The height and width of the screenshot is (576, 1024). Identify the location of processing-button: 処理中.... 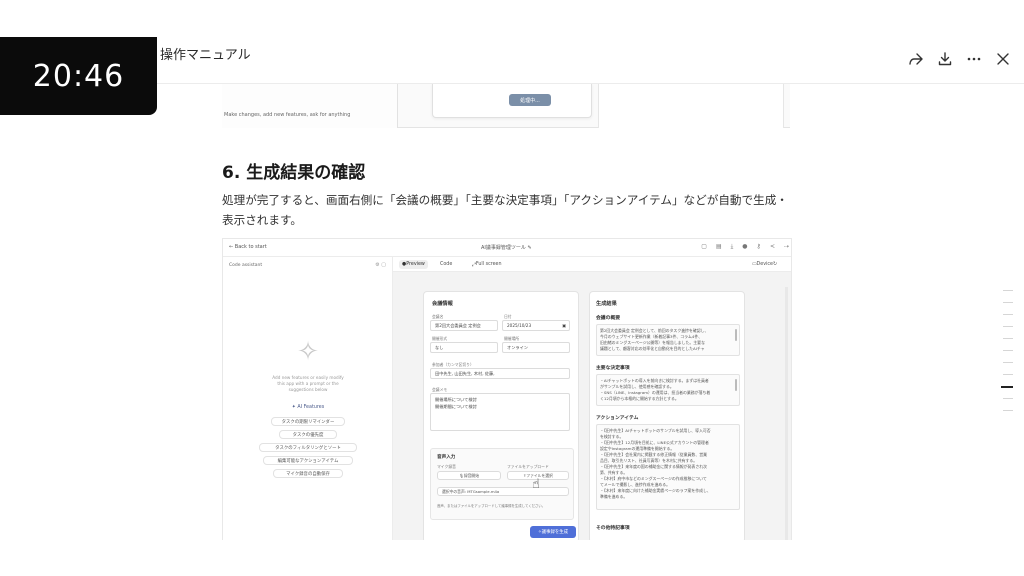
(530, 100).